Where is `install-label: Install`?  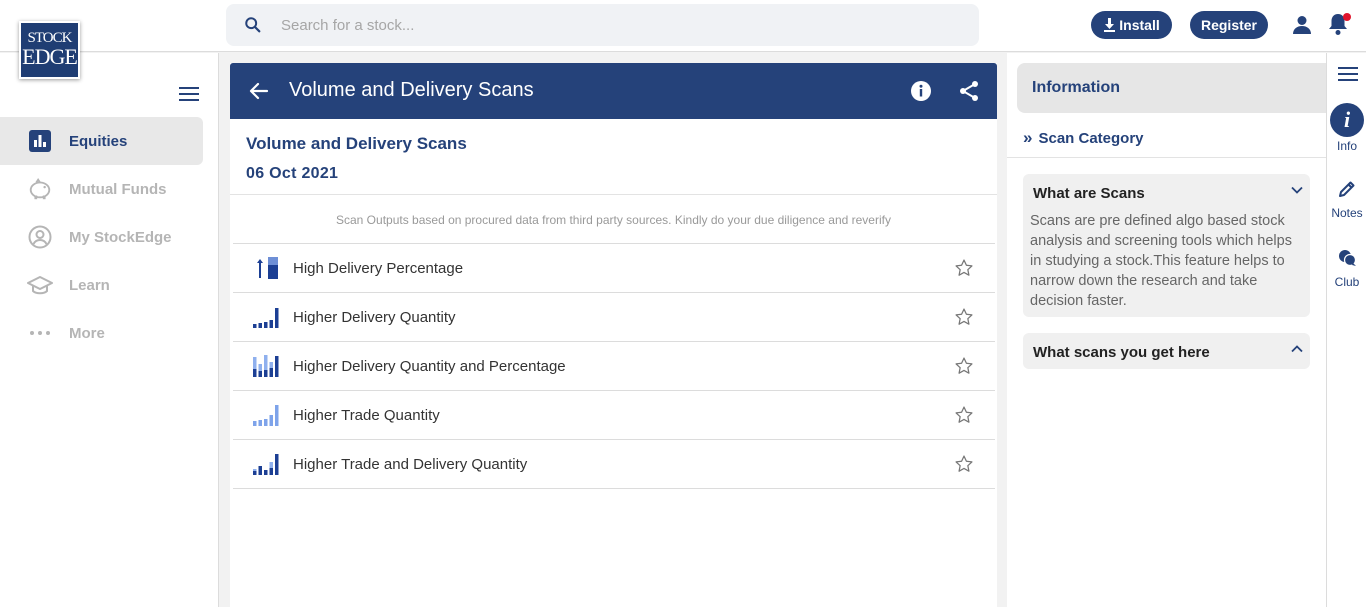
install-label: Install is located at coordinates (1139, 25).